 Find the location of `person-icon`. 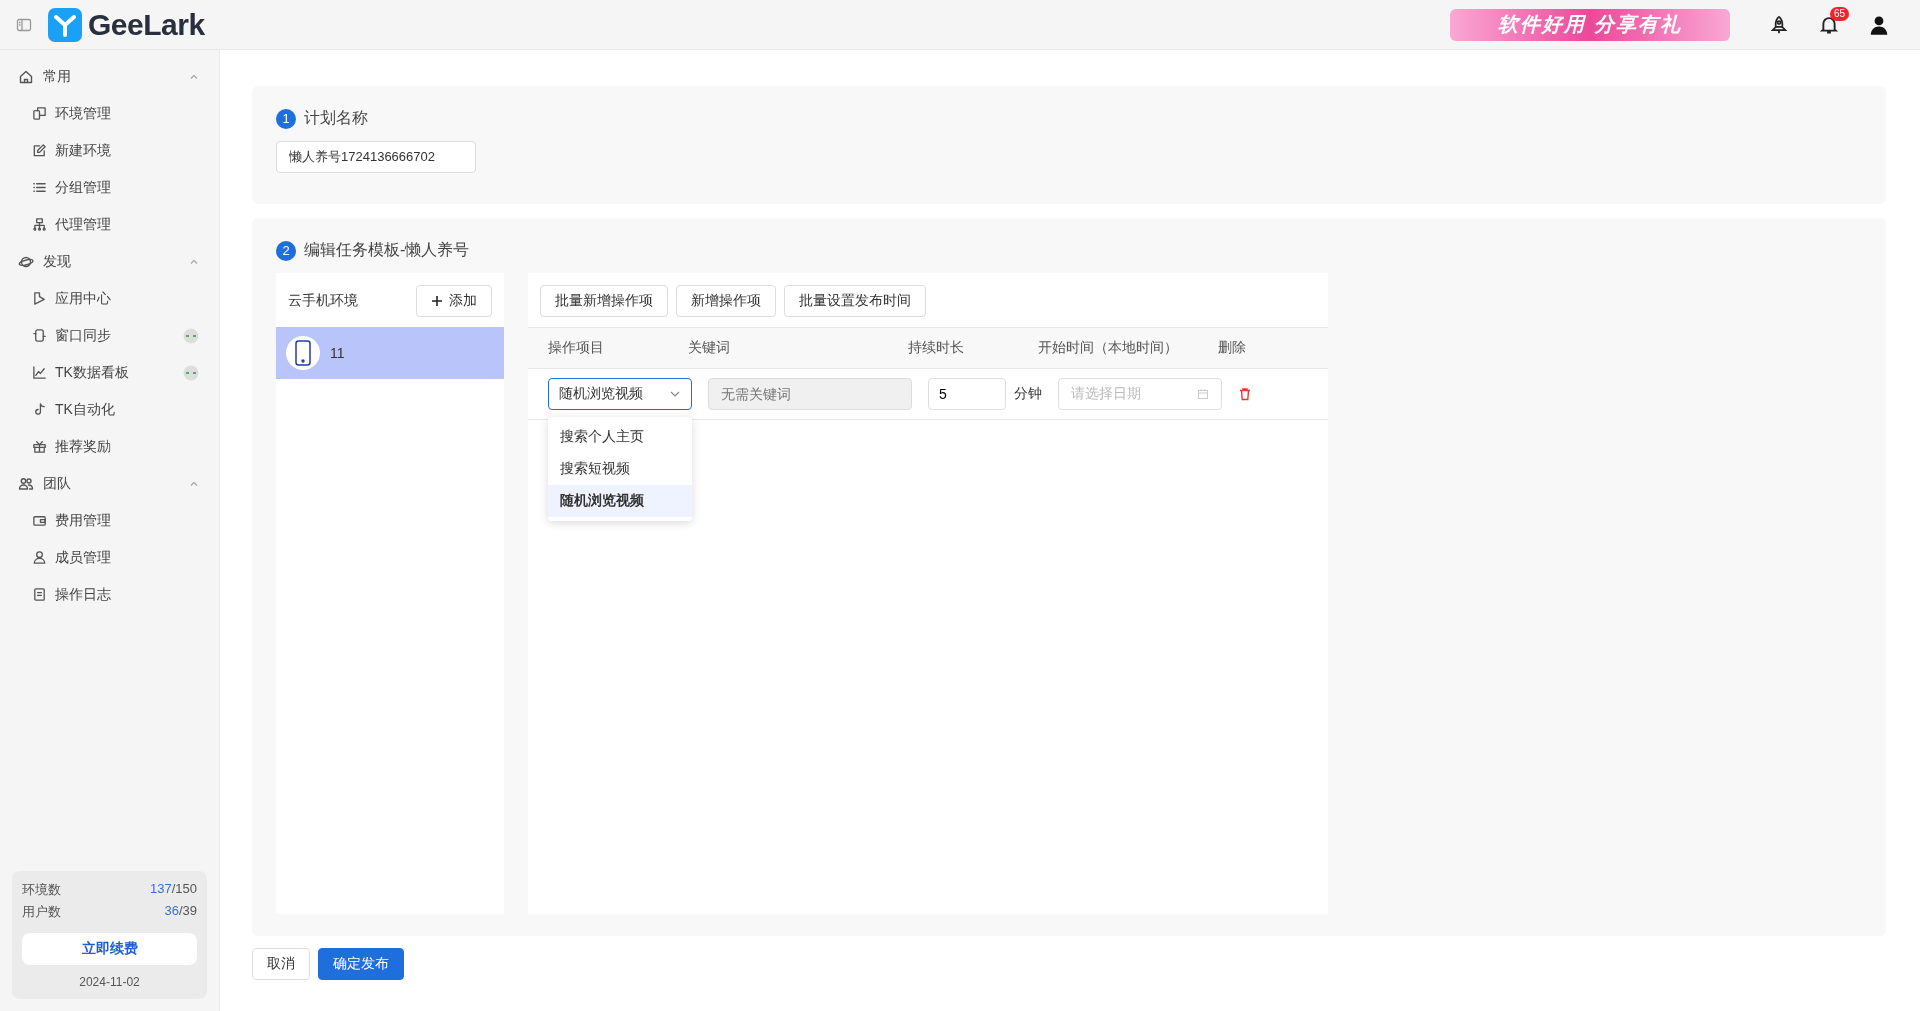

person-icon is located at coordinates (39, 557).